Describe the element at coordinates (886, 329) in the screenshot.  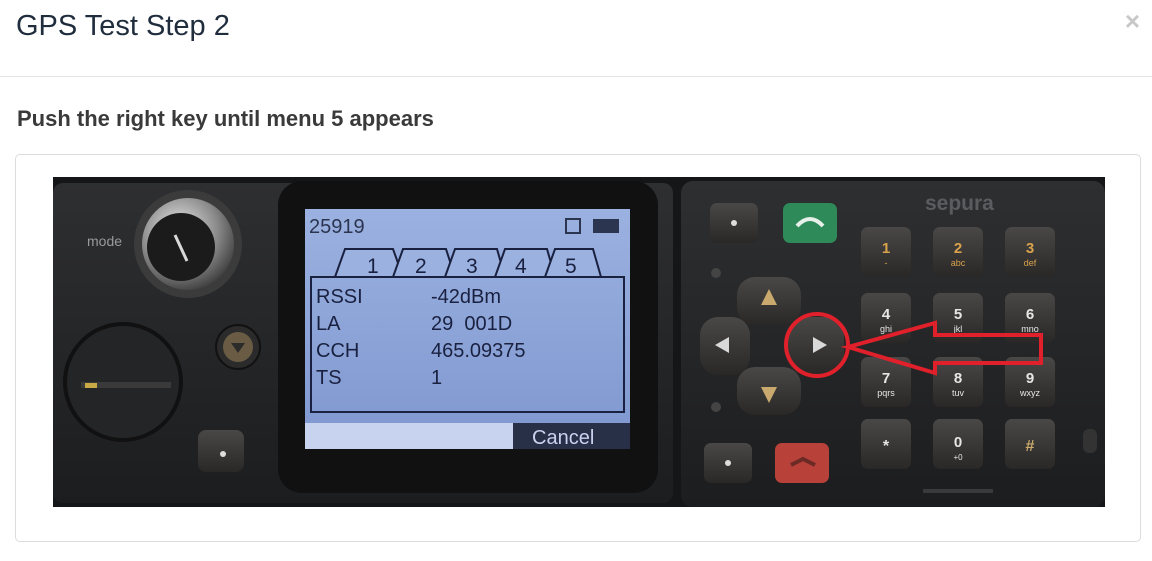
I see `key-4-letters: ghi` at that location.